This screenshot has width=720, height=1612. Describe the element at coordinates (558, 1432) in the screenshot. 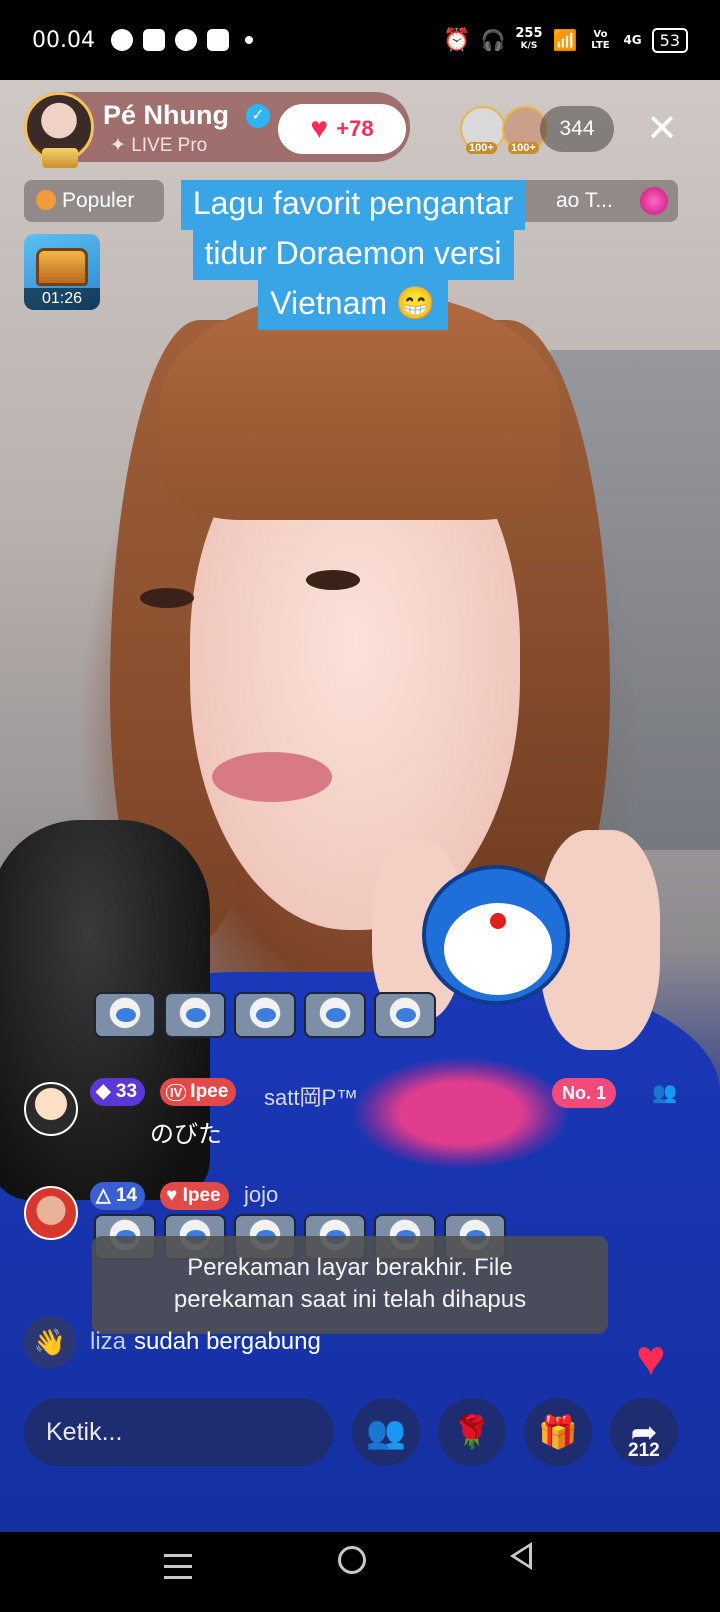

I see `gift-button: 🎁` at that location.